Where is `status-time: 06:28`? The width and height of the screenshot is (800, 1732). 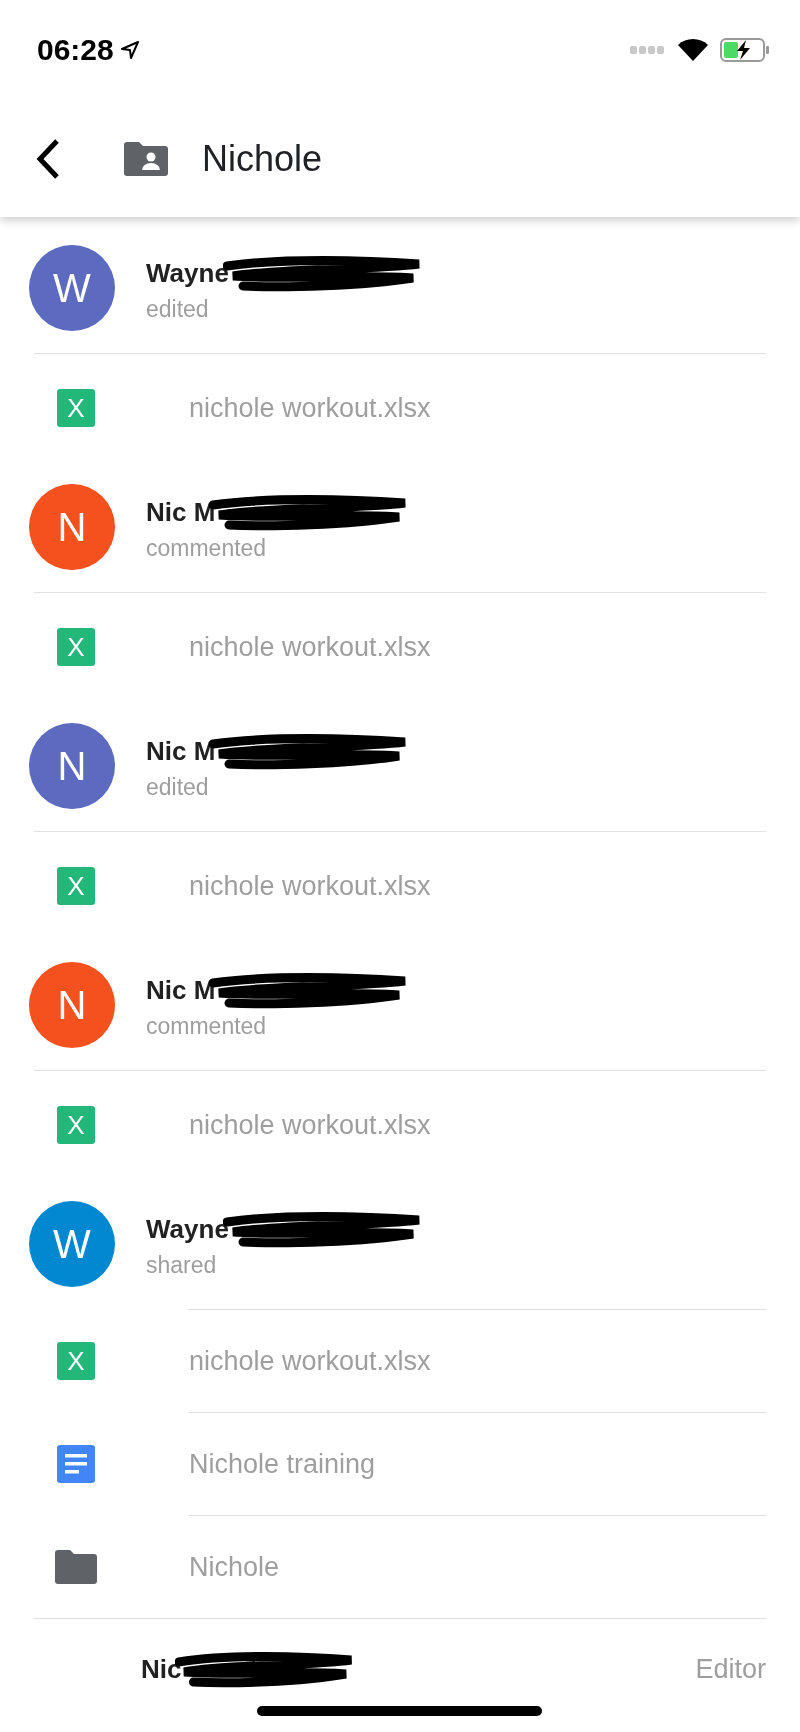 status-time: 06:28 is located at coordinates (75, 50).